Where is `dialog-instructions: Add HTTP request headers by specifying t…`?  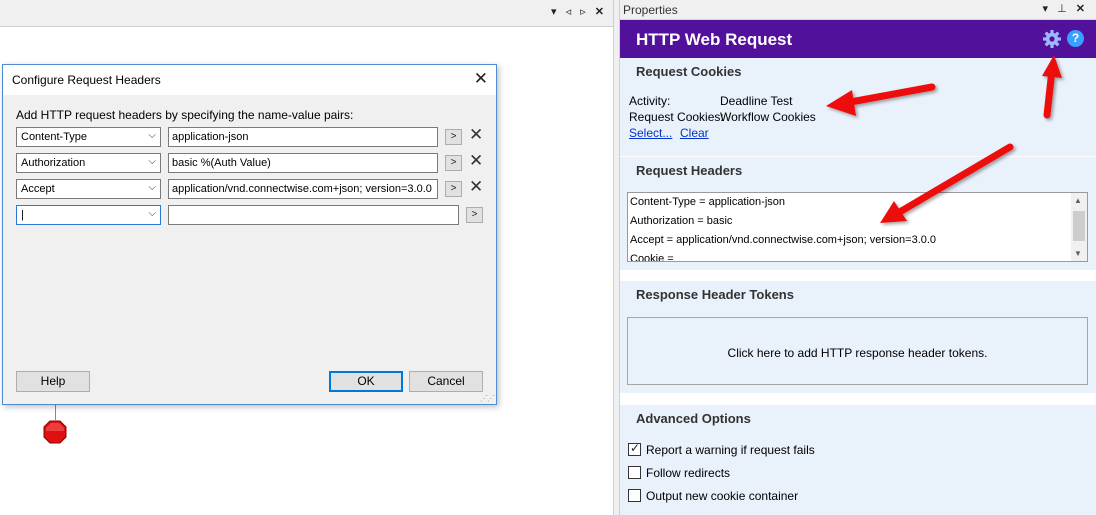
dialog-instructions: Add HTTP request headers by specifying t… is located at coordinates (185, 115).